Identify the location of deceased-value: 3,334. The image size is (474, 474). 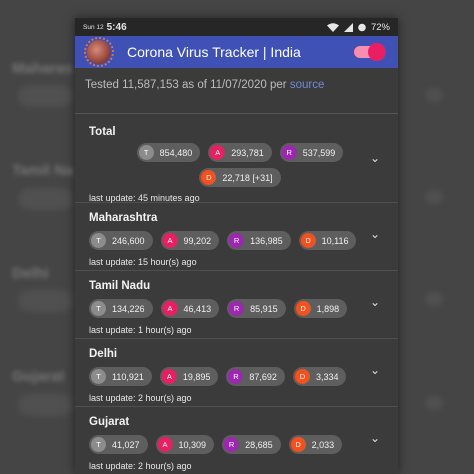
(327, 376).